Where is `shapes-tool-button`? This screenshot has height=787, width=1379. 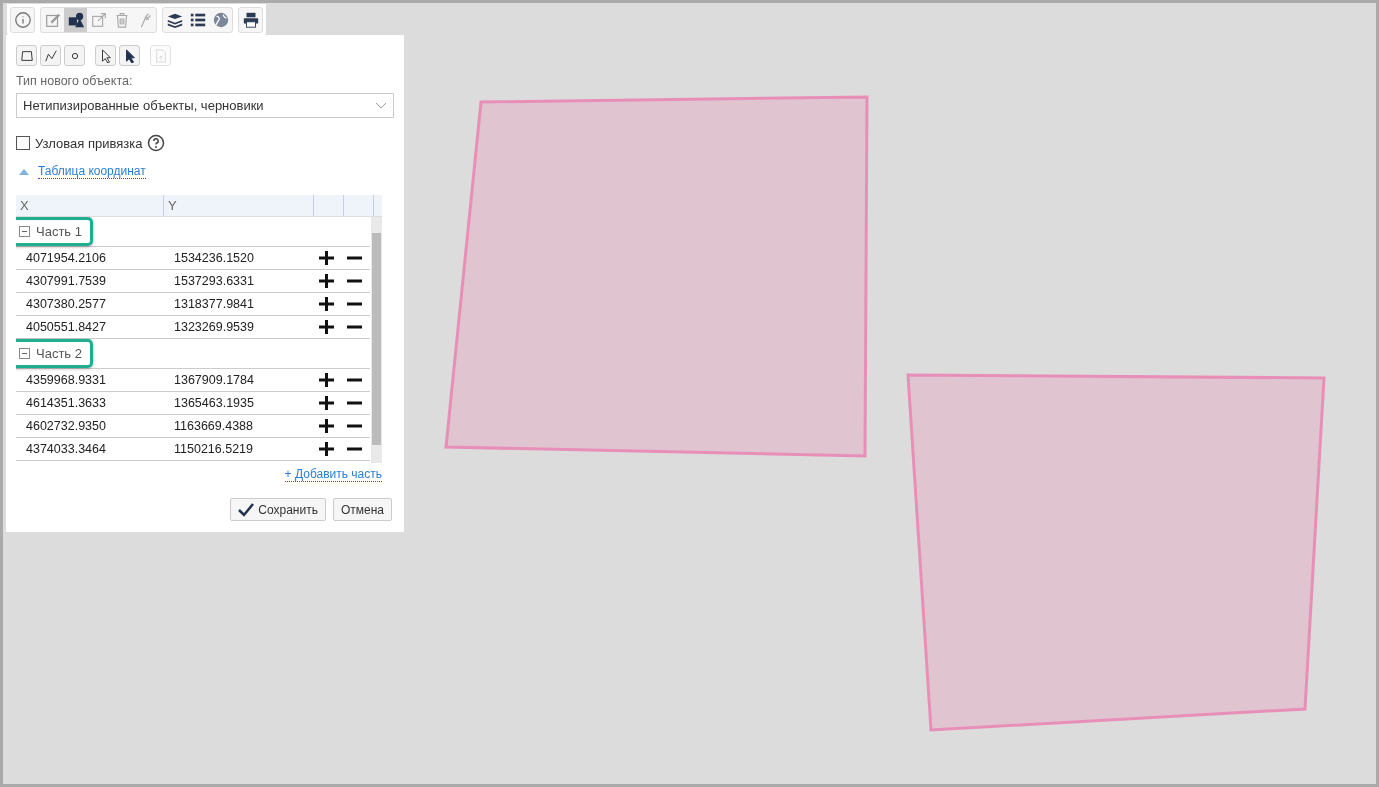
shapes-tool-button is located at coordinates (75, 20).